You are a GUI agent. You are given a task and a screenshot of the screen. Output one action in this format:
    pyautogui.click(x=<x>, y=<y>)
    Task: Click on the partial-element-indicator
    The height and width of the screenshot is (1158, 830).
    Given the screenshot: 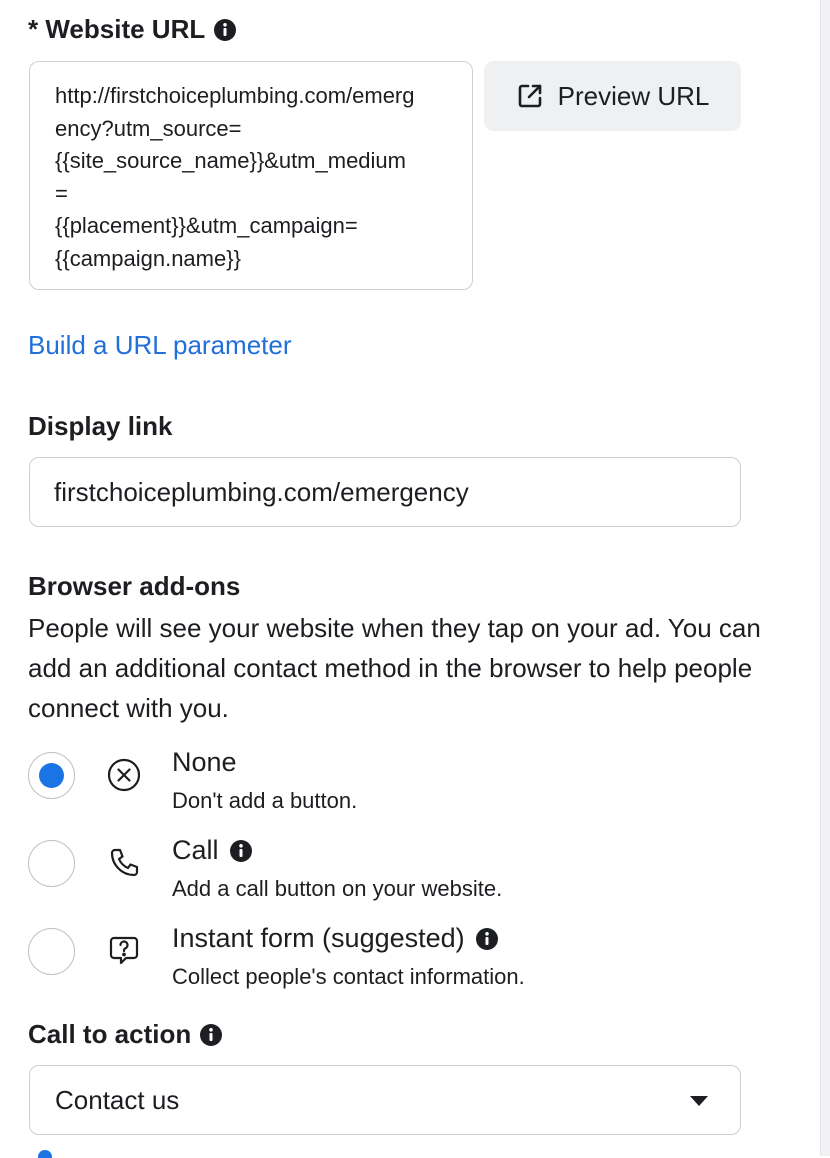 What is the action you would take?
    pyautogui.click(x=45, y=1154)
    